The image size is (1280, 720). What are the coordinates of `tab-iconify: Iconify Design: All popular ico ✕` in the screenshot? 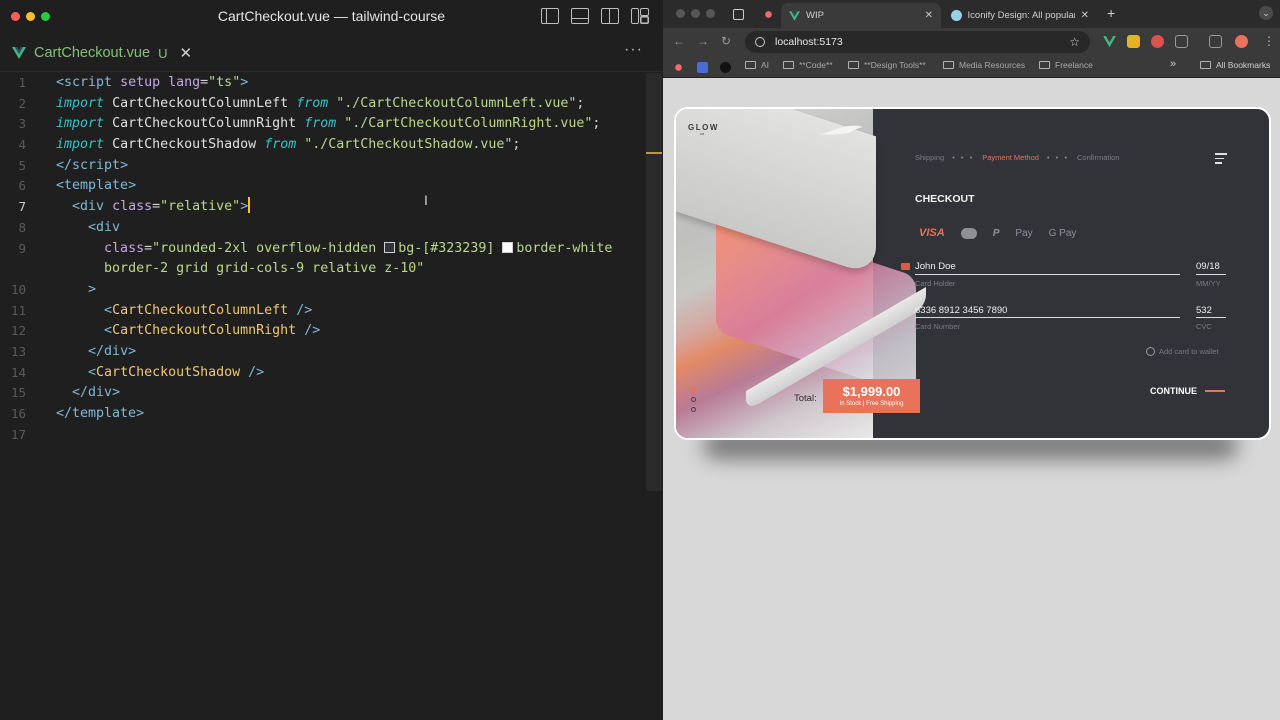 It's located at (1020, 15).